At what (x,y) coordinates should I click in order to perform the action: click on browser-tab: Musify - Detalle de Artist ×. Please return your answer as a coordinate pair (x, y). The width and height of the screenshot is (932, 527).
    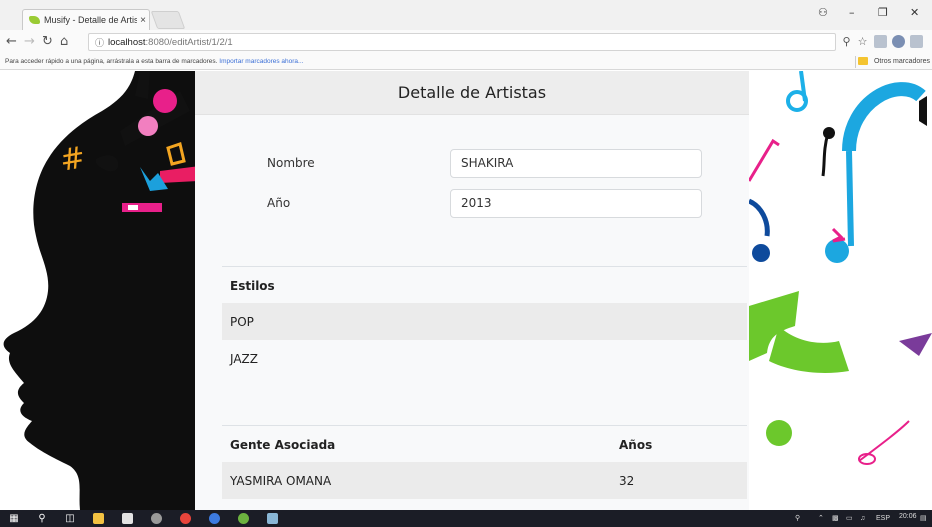
    Looking at the image, I should click on (86, 19).